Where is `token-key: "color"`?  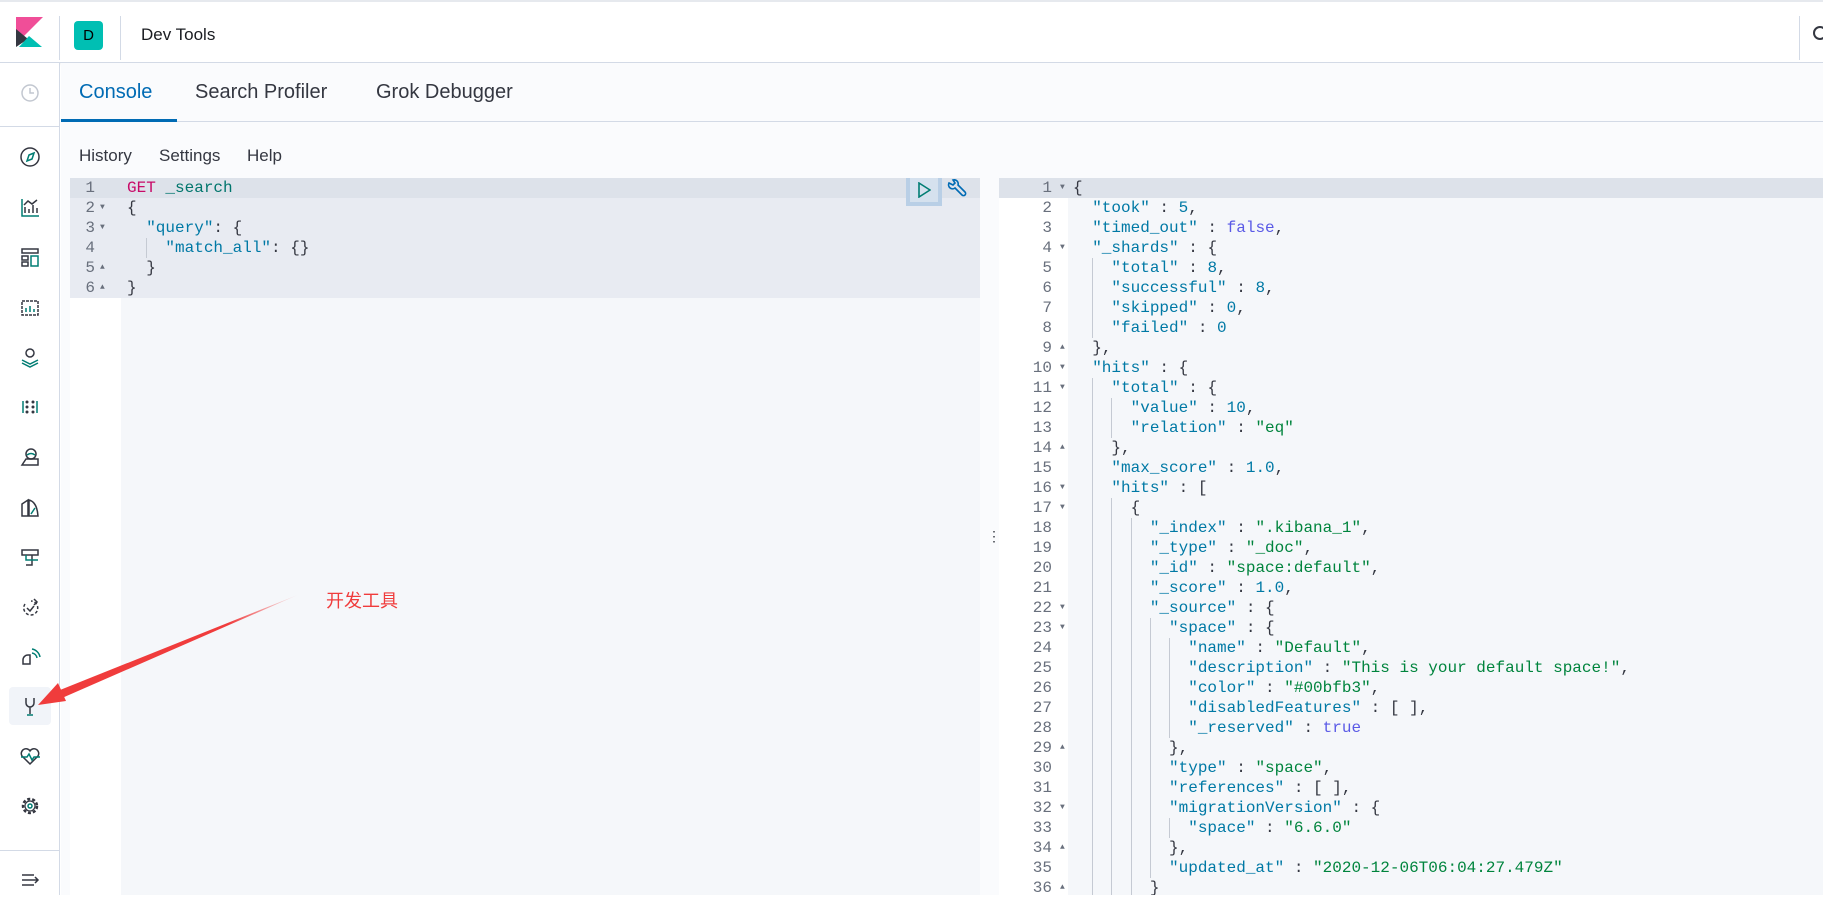
token-key: "color" is located at coordinates (1222, 688).